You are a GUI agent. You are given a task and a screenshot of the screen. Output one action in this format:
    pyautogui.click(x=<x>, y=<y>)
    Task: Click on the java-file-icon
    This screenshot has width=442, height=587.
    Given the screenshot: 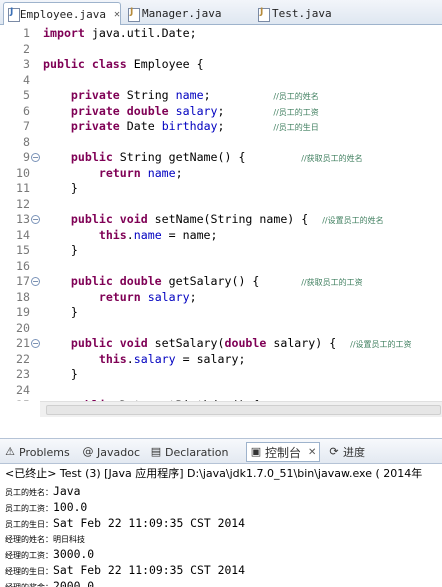 What is the action you would take?
    pyautogui.click(x=134, y=14)
    